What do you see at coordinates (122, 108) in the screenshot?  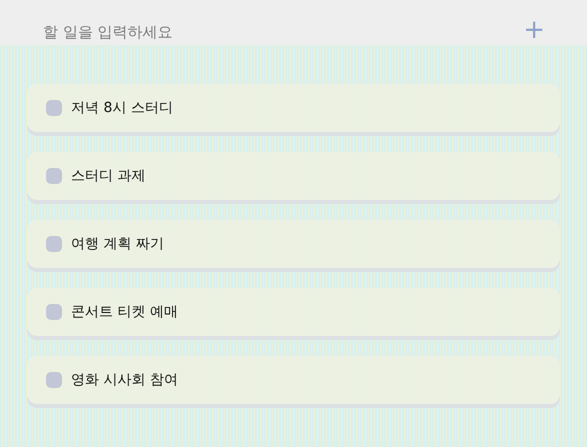 I see `todo-text: 저녁 8시 스터디` at bounding box center [122, 108].